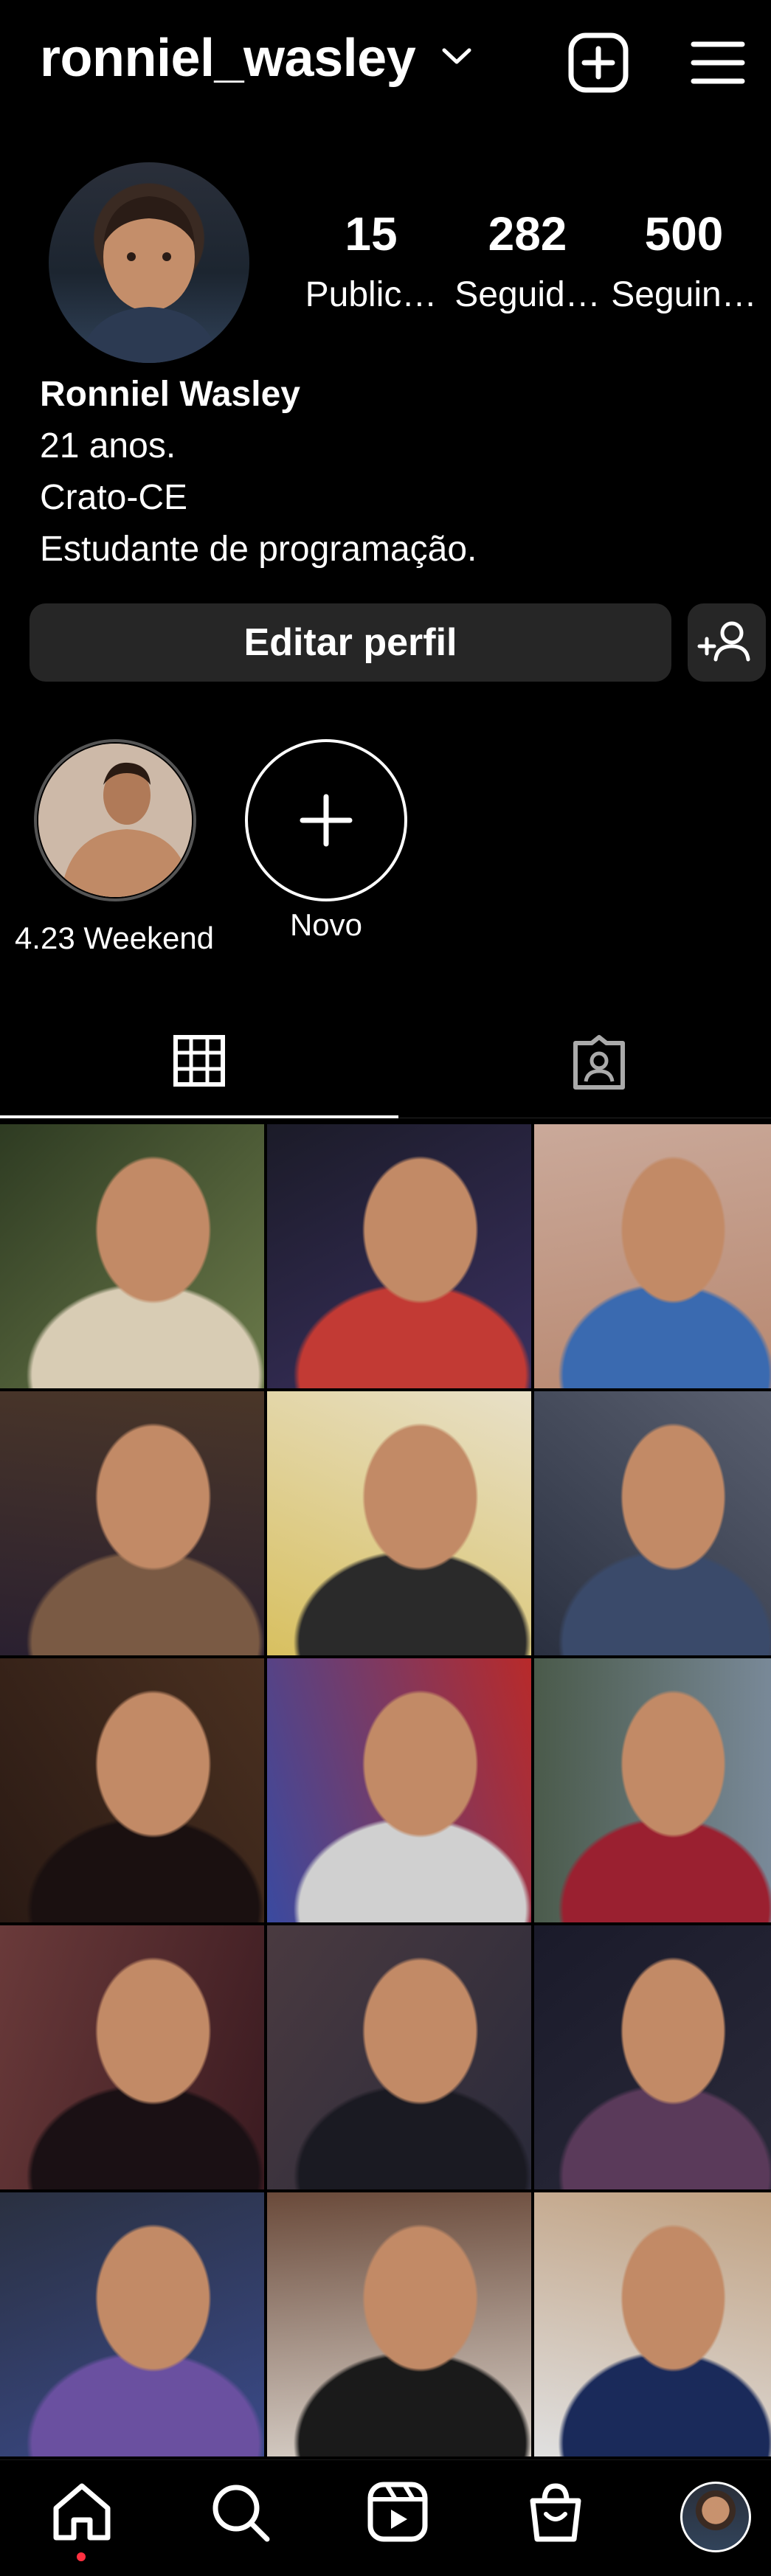  What do you see at coordinates (372, 233) in the screenshot?
I see `posts-count: 15` at bounding box center [372, 233].